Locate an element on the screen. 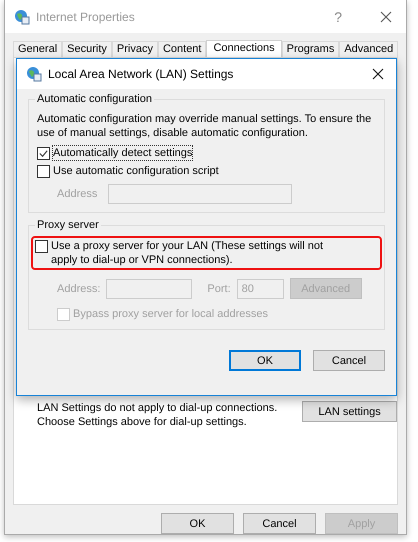 This screenshot has height=542, width=418. dialog-title: Local Area Network (LAN) Settings is located at coordinates (141, 74).